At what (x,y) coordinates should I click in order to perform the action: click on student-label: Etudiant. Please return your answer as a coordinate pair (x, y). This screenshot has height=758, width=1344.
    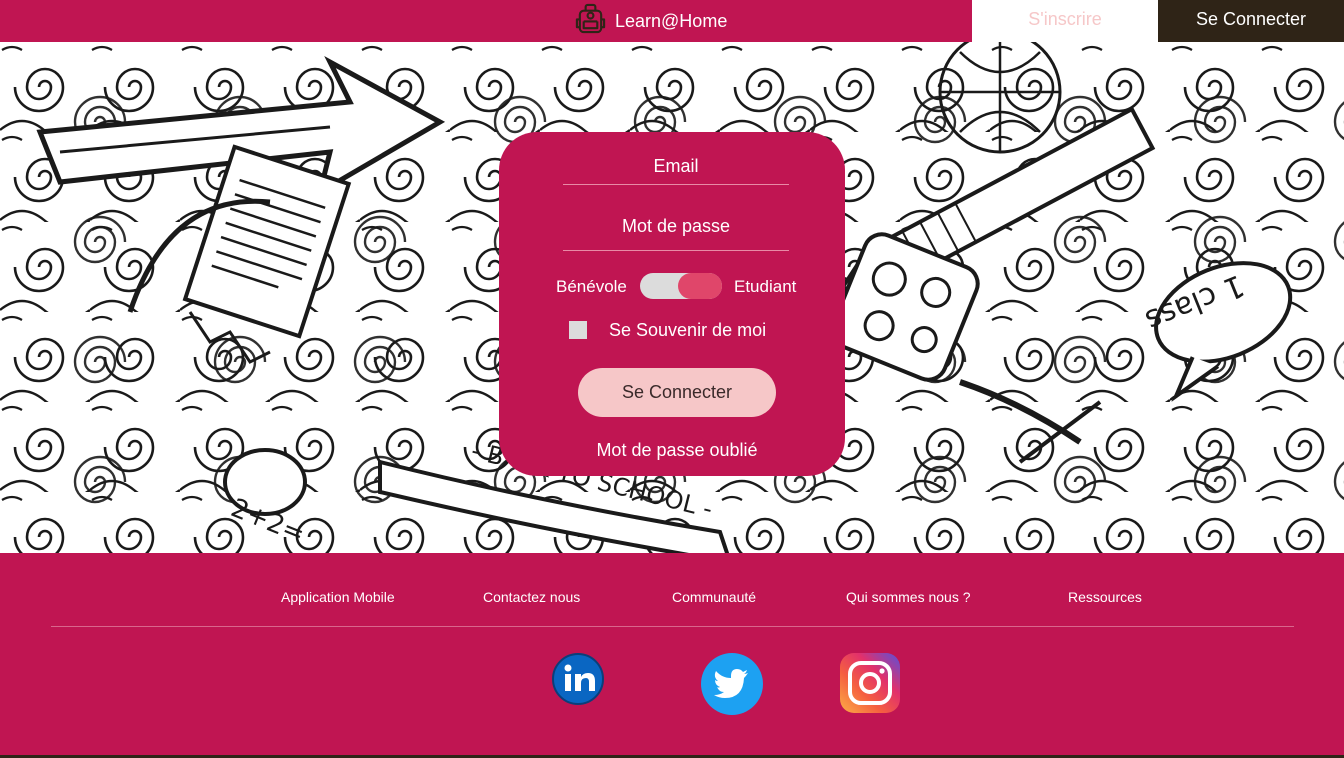
    Looking at the image, I should click on (765, 286).